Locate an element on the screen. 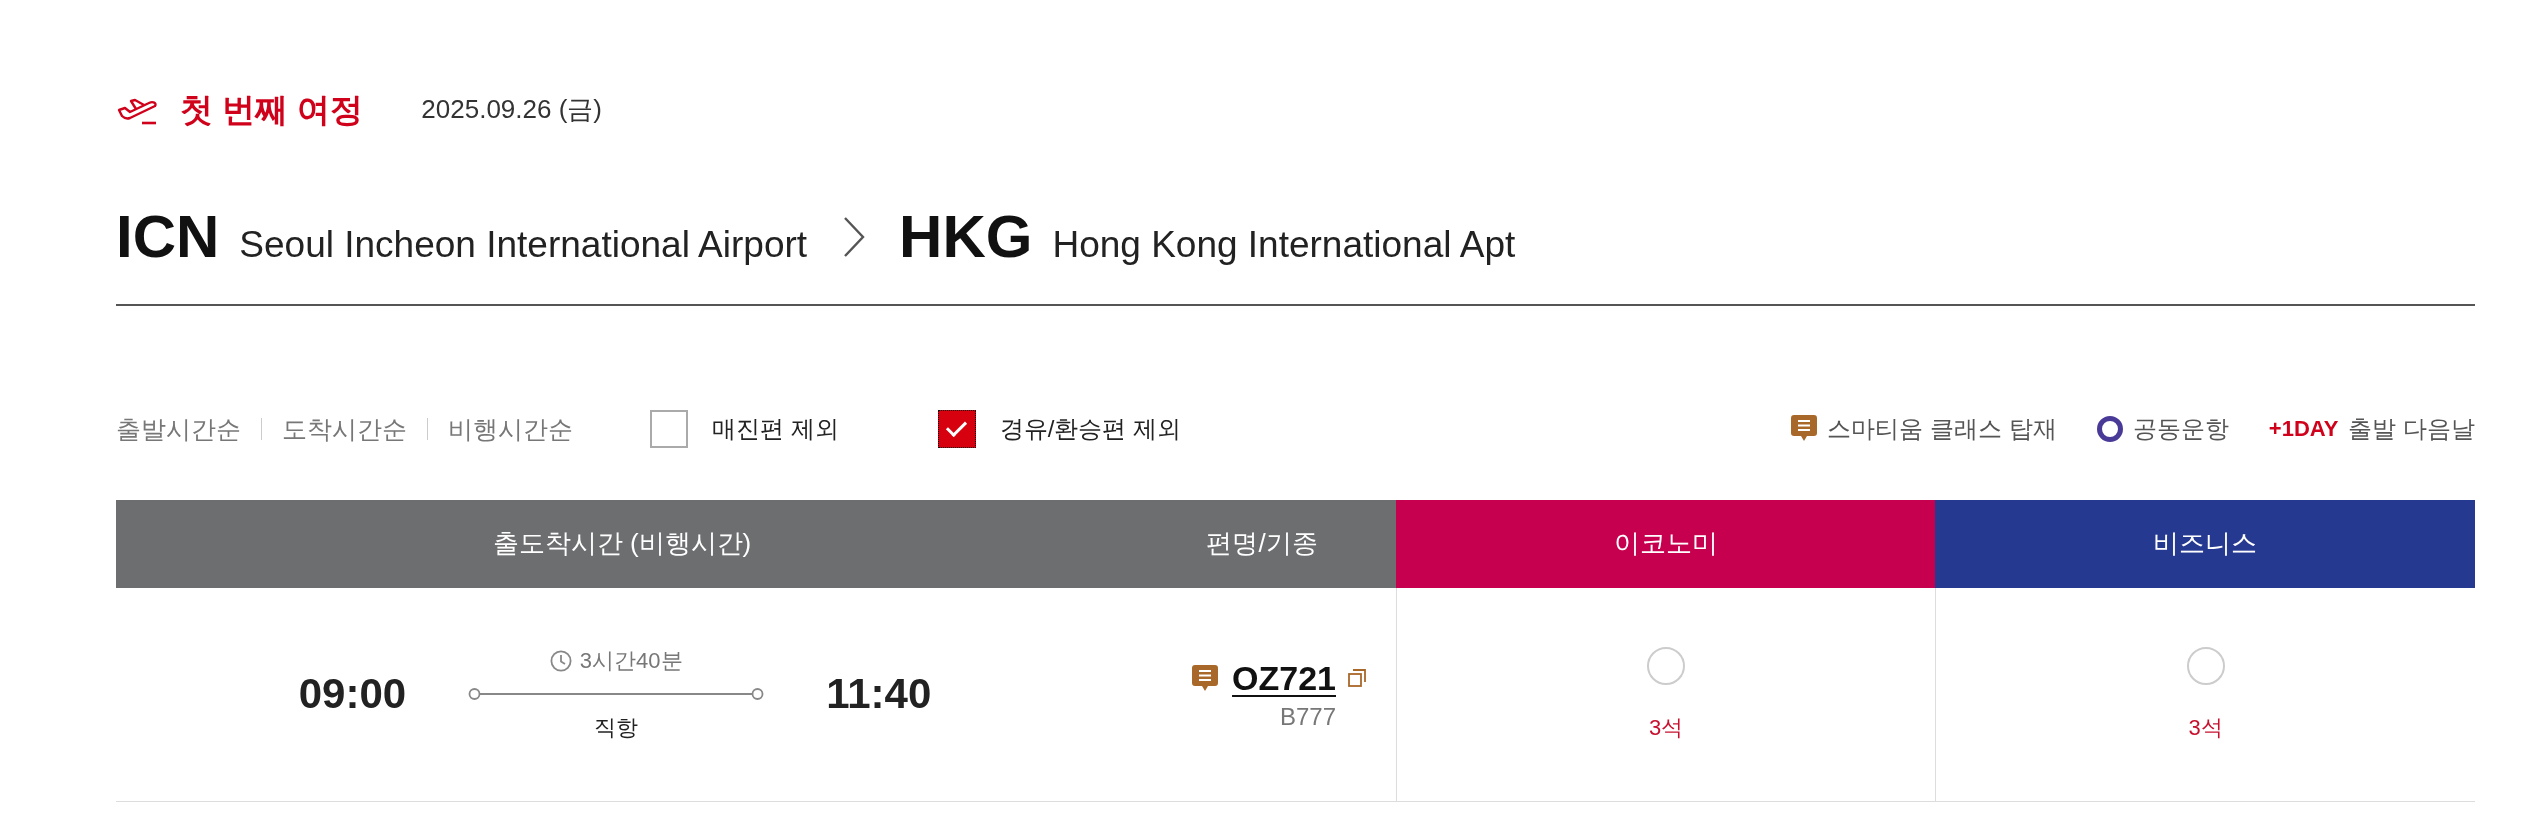 The width and height of the screenshot is (2525, 827). sort-option-link: 출발시간순 is located at coordinates (178, 429).